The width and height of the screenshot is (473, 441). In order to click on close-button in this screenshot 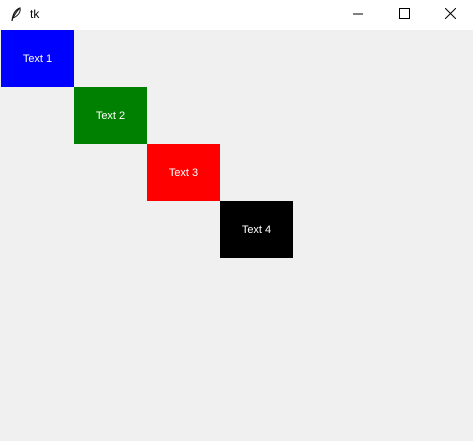, I will do `click(450, 15)`.